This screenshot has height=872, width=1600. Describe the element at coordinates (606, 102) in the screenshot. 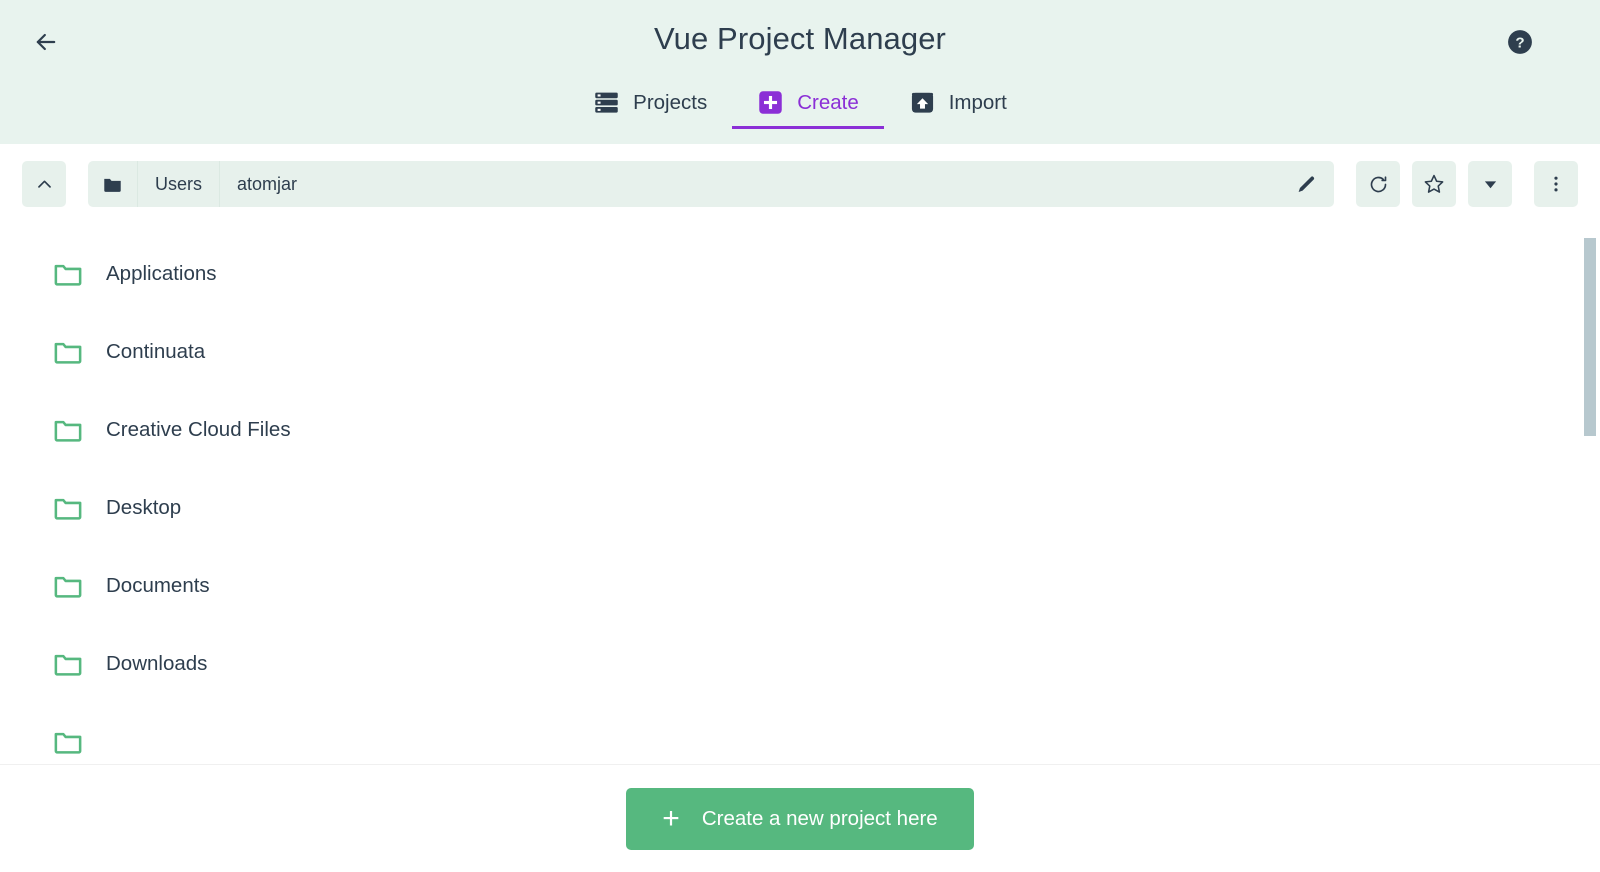

I see `server-rack-icon` at that location.